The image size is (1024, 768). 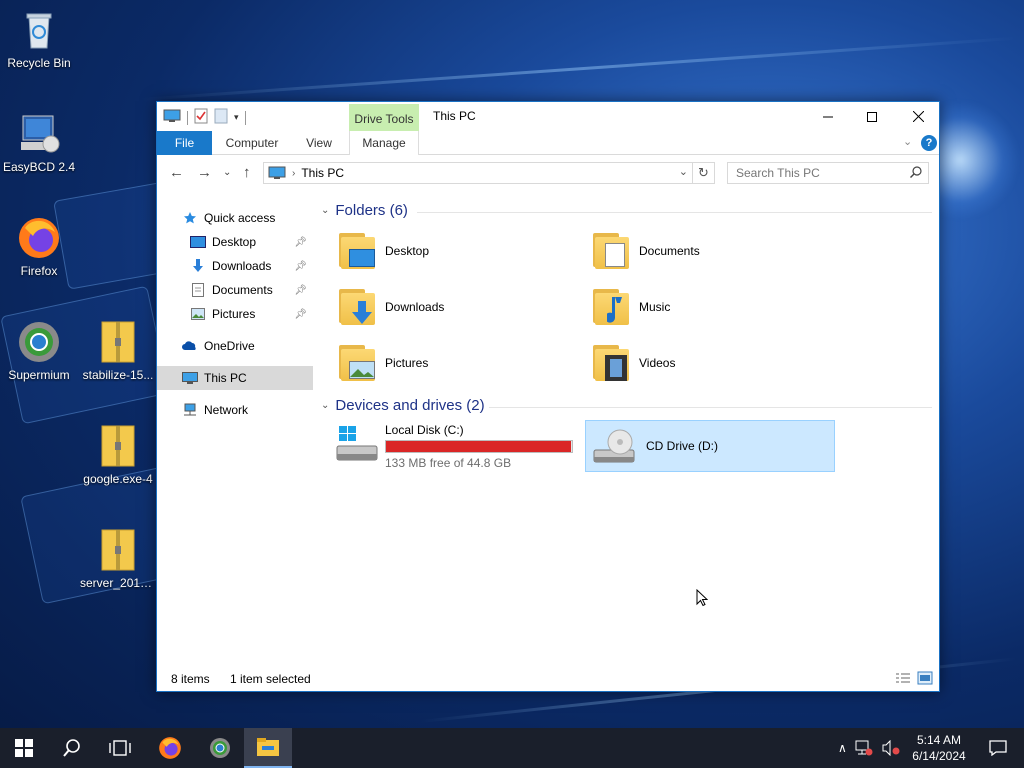 I want to click on desktop-icon-google-exe: google.exe-4, so click(x=118, y=454).